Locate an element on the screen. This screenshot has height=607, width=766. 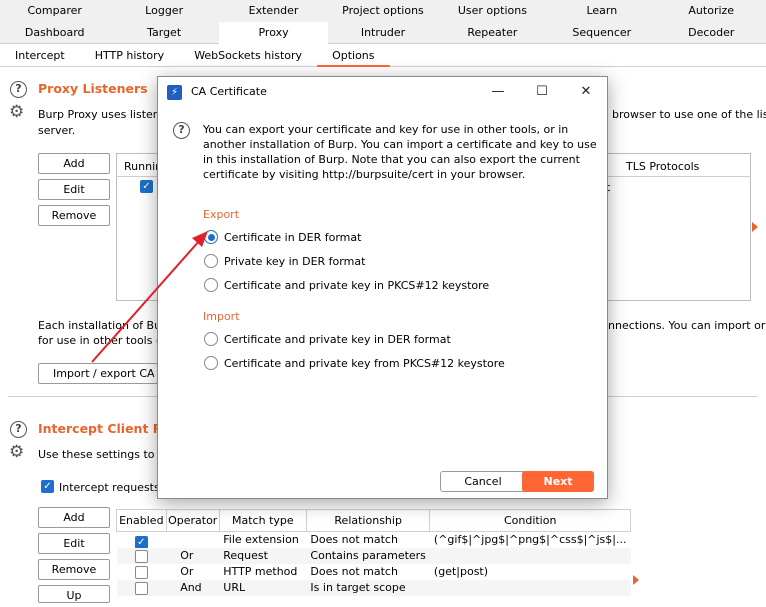
tab-sequencer: Sequencer is located at coordinates (601, 33).